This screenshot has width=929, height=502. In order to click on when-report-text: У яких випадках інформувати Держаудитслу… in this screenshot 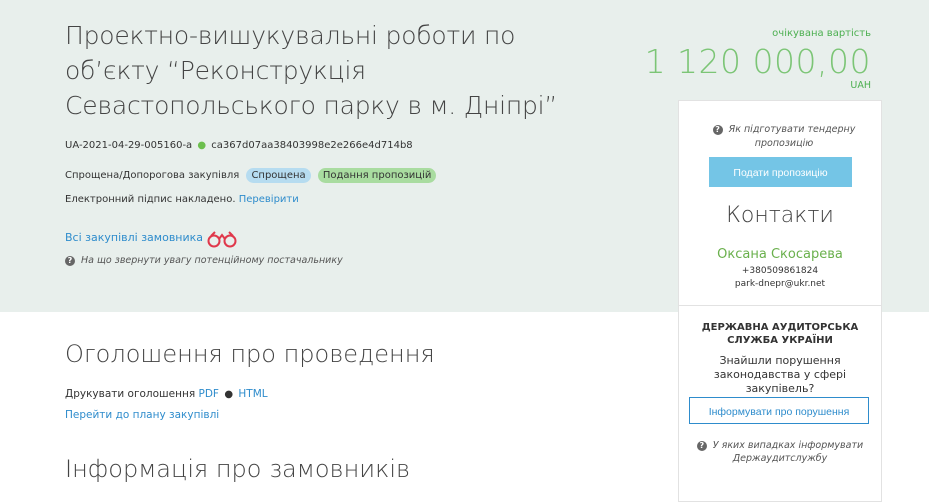, I will do `click(788, 452)`.